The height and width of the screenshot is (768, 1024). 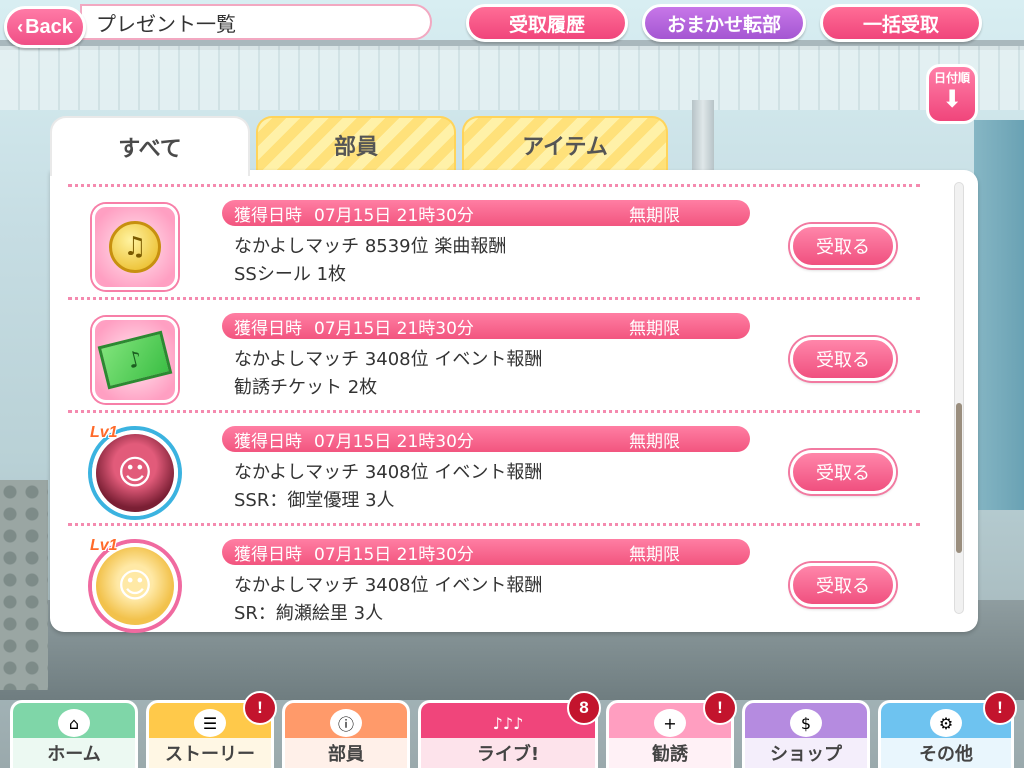 What do you see at coordinates (547, 23) in the screenshot?
I see `history-button: 受取履歴` at bounding box center [547, 23].